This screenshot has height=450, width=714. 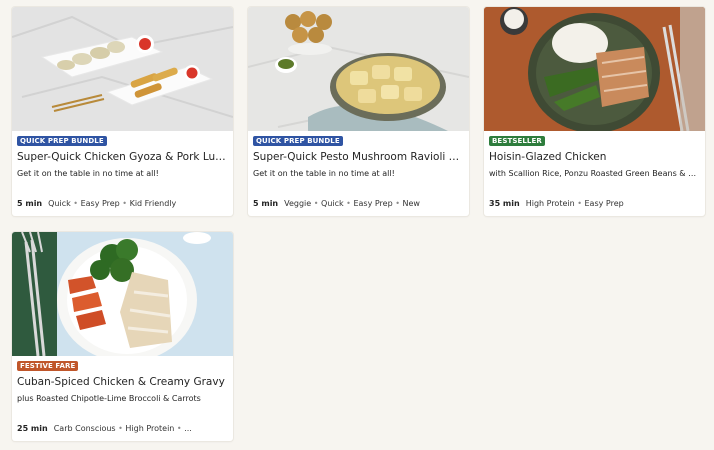 What do you see at coordinates (84, 428) in the screenshot?
I see `tag: Carb Conscious` at bounding box center [84, 428].